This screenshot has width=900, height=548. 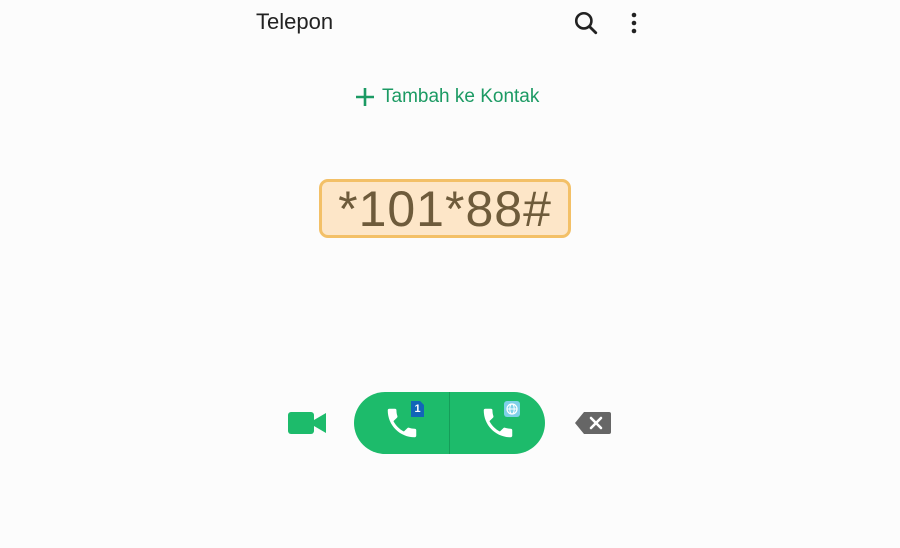 I want to click on call-wifi-button, so click(x=497, y=423).